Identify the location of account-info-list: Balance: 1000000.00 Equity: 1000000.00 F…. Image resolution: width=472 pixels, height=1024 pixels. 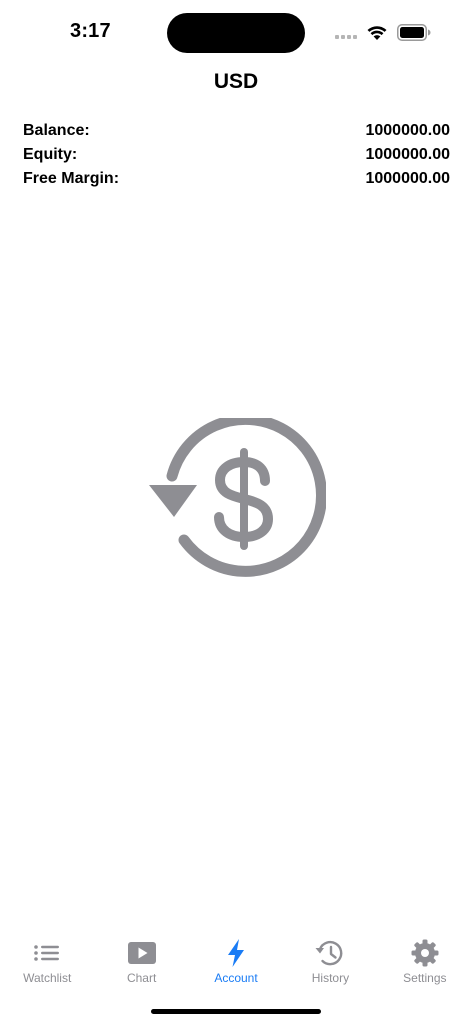
(236, 155).